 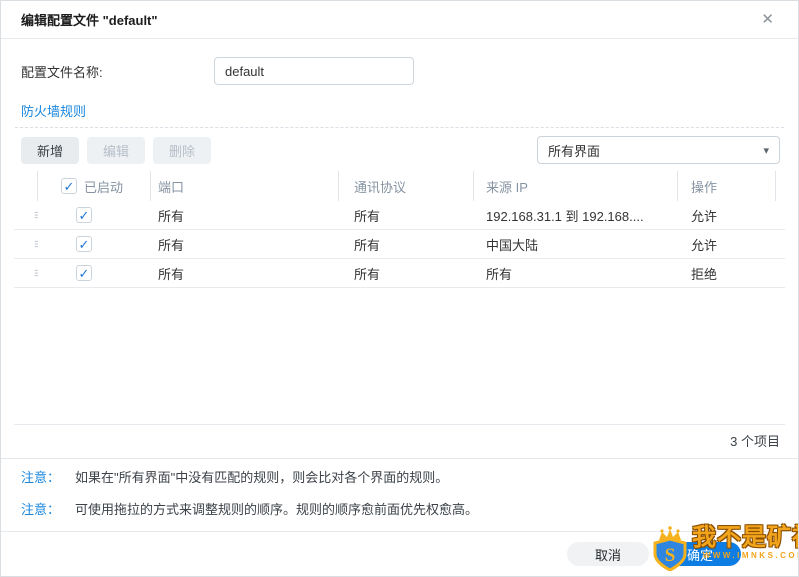 I want to click on dialog-title: 编辑配置文件 "default", so click(x=89, y=20).